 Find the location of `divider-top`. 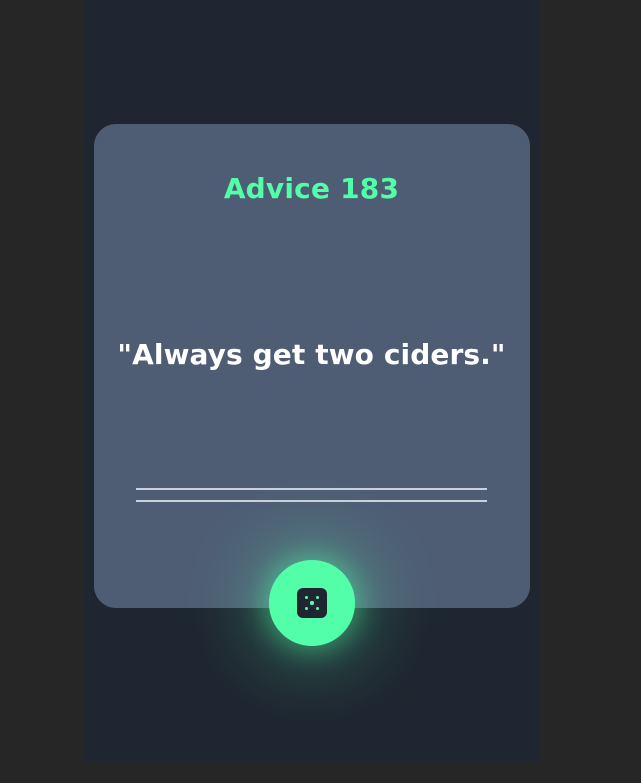

divider-top is located at coordinates (311, 489).